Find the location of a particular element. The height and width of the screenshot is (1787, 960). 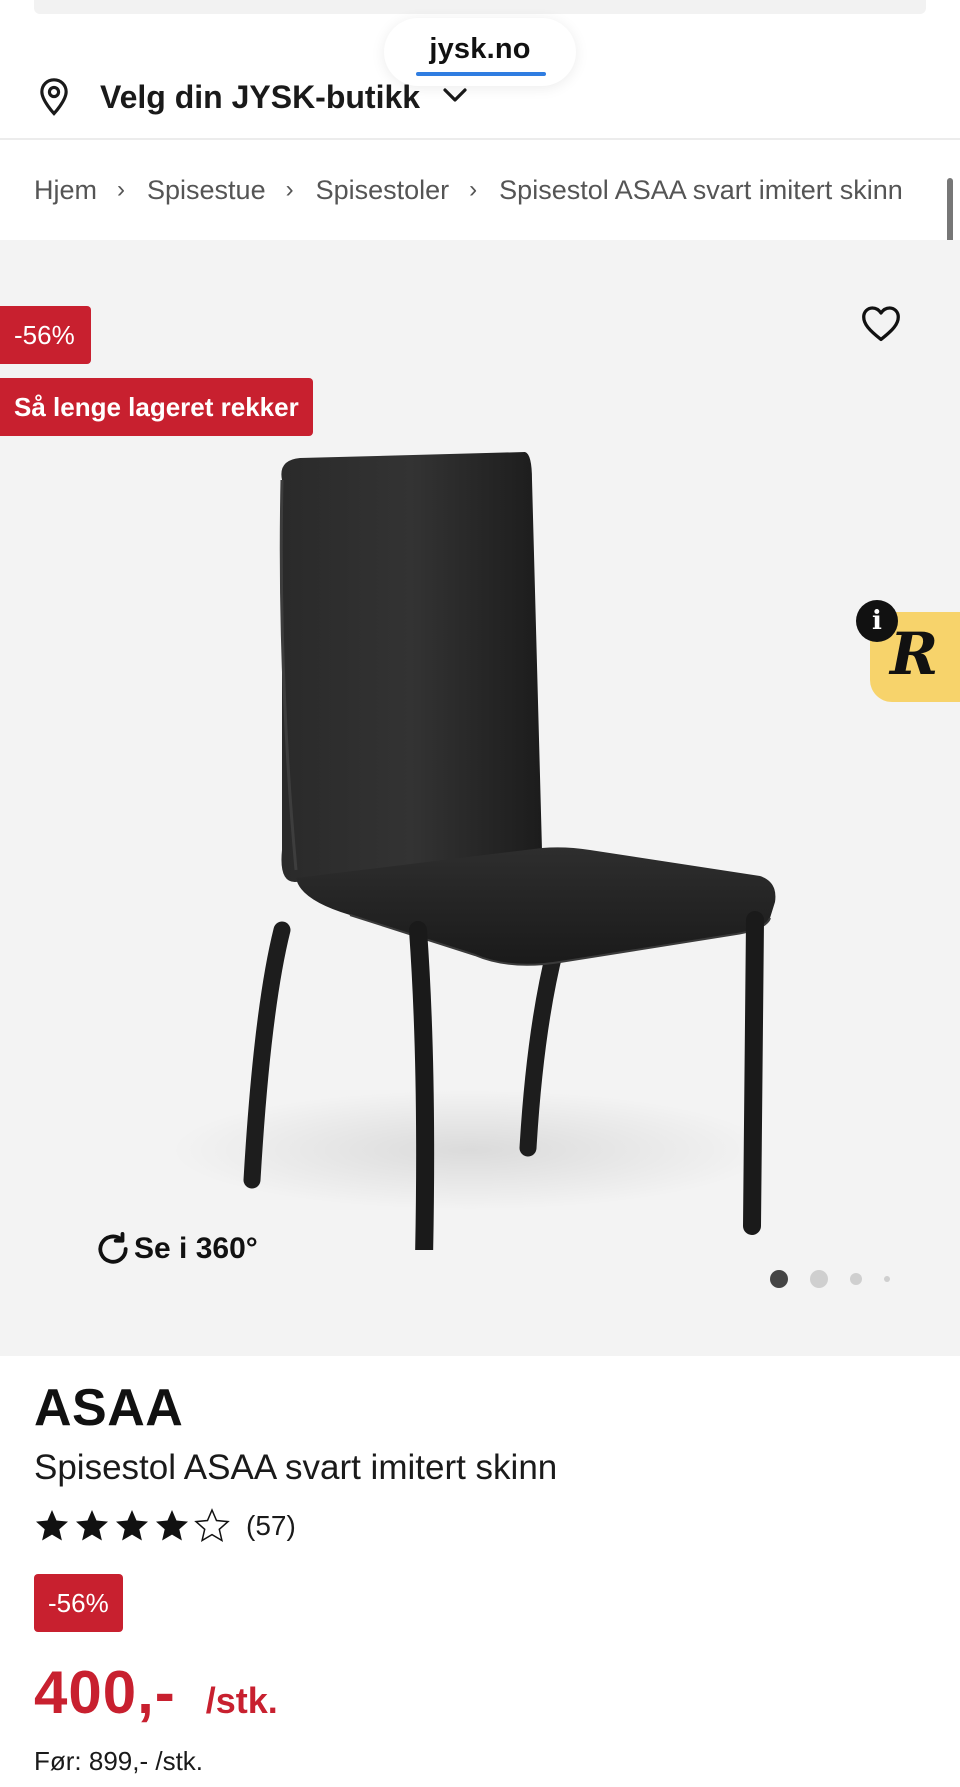

review-widget-logo: R is located at coordinates (914, 654).